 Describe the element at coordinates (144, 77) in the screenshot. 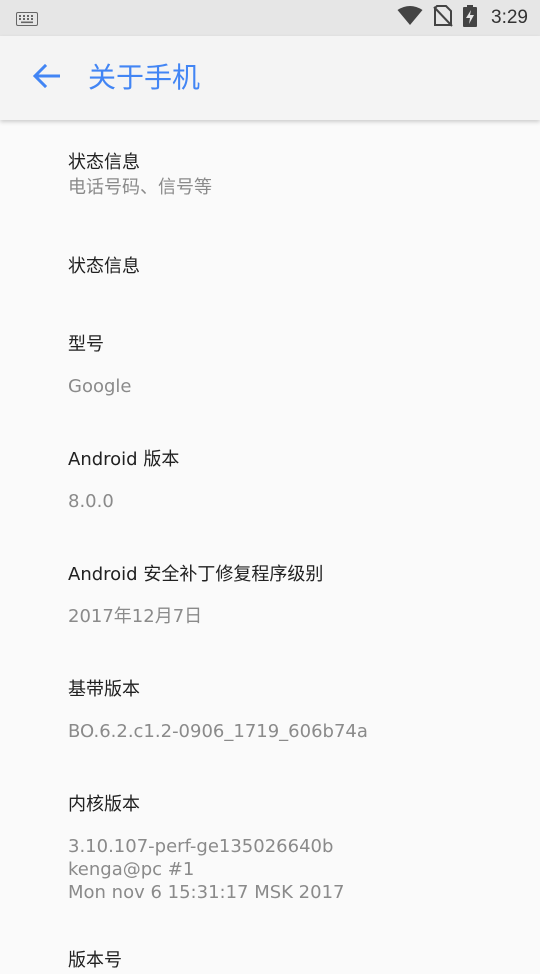

I see `page-title: 关于手机` at that location.